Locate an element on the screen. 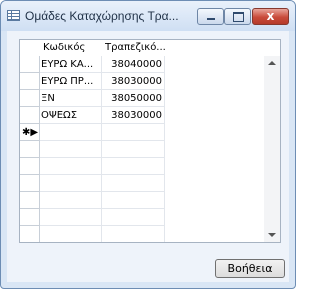 This screenshot has width=320, height=291. help-button: Βοήθεια is located at coordinates (250, 268).